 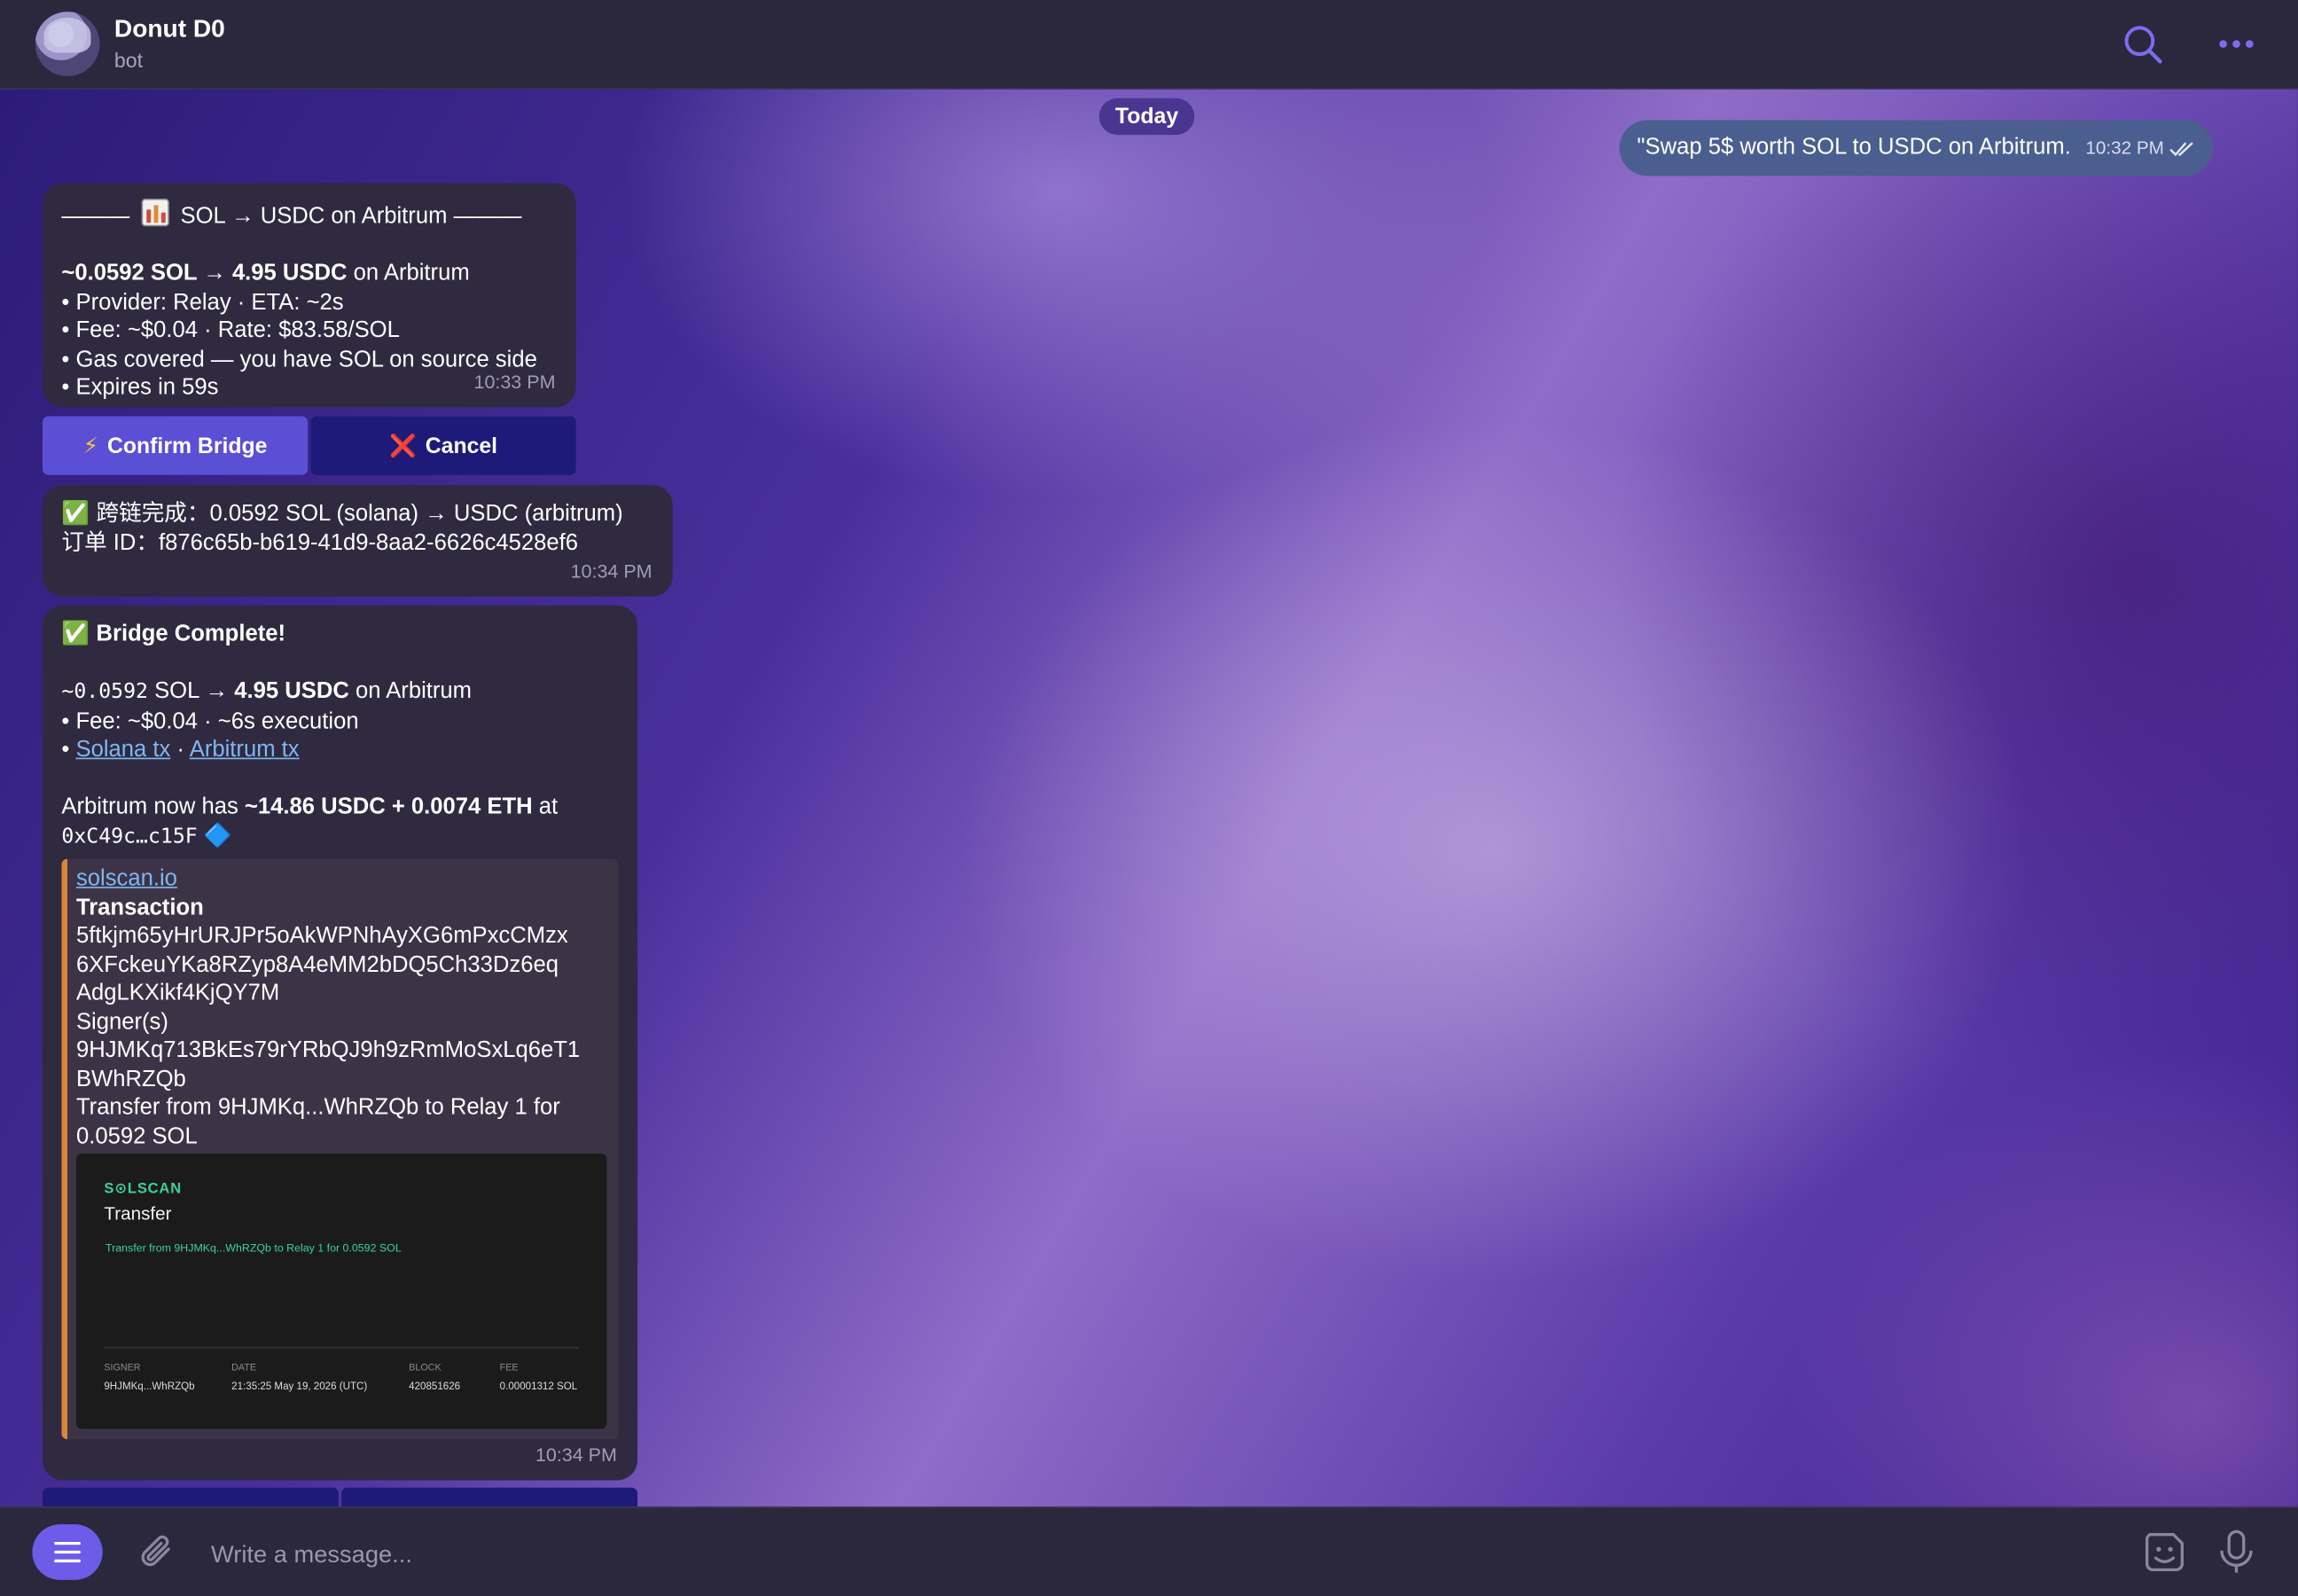 What do you see at coordinates (1147, 117) in the screenshot?
I see `date-chip: Today` at bounding box center [1147, 117].